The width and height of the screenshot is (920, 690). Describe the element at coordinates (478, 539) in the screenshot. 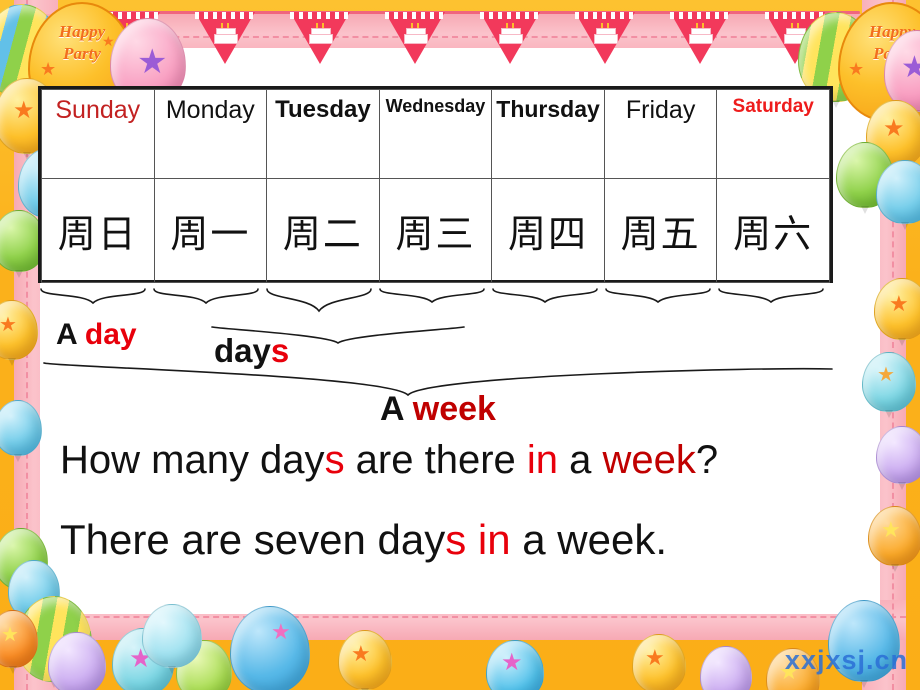

I see `answer-highlight-s-in: s in` at that location.